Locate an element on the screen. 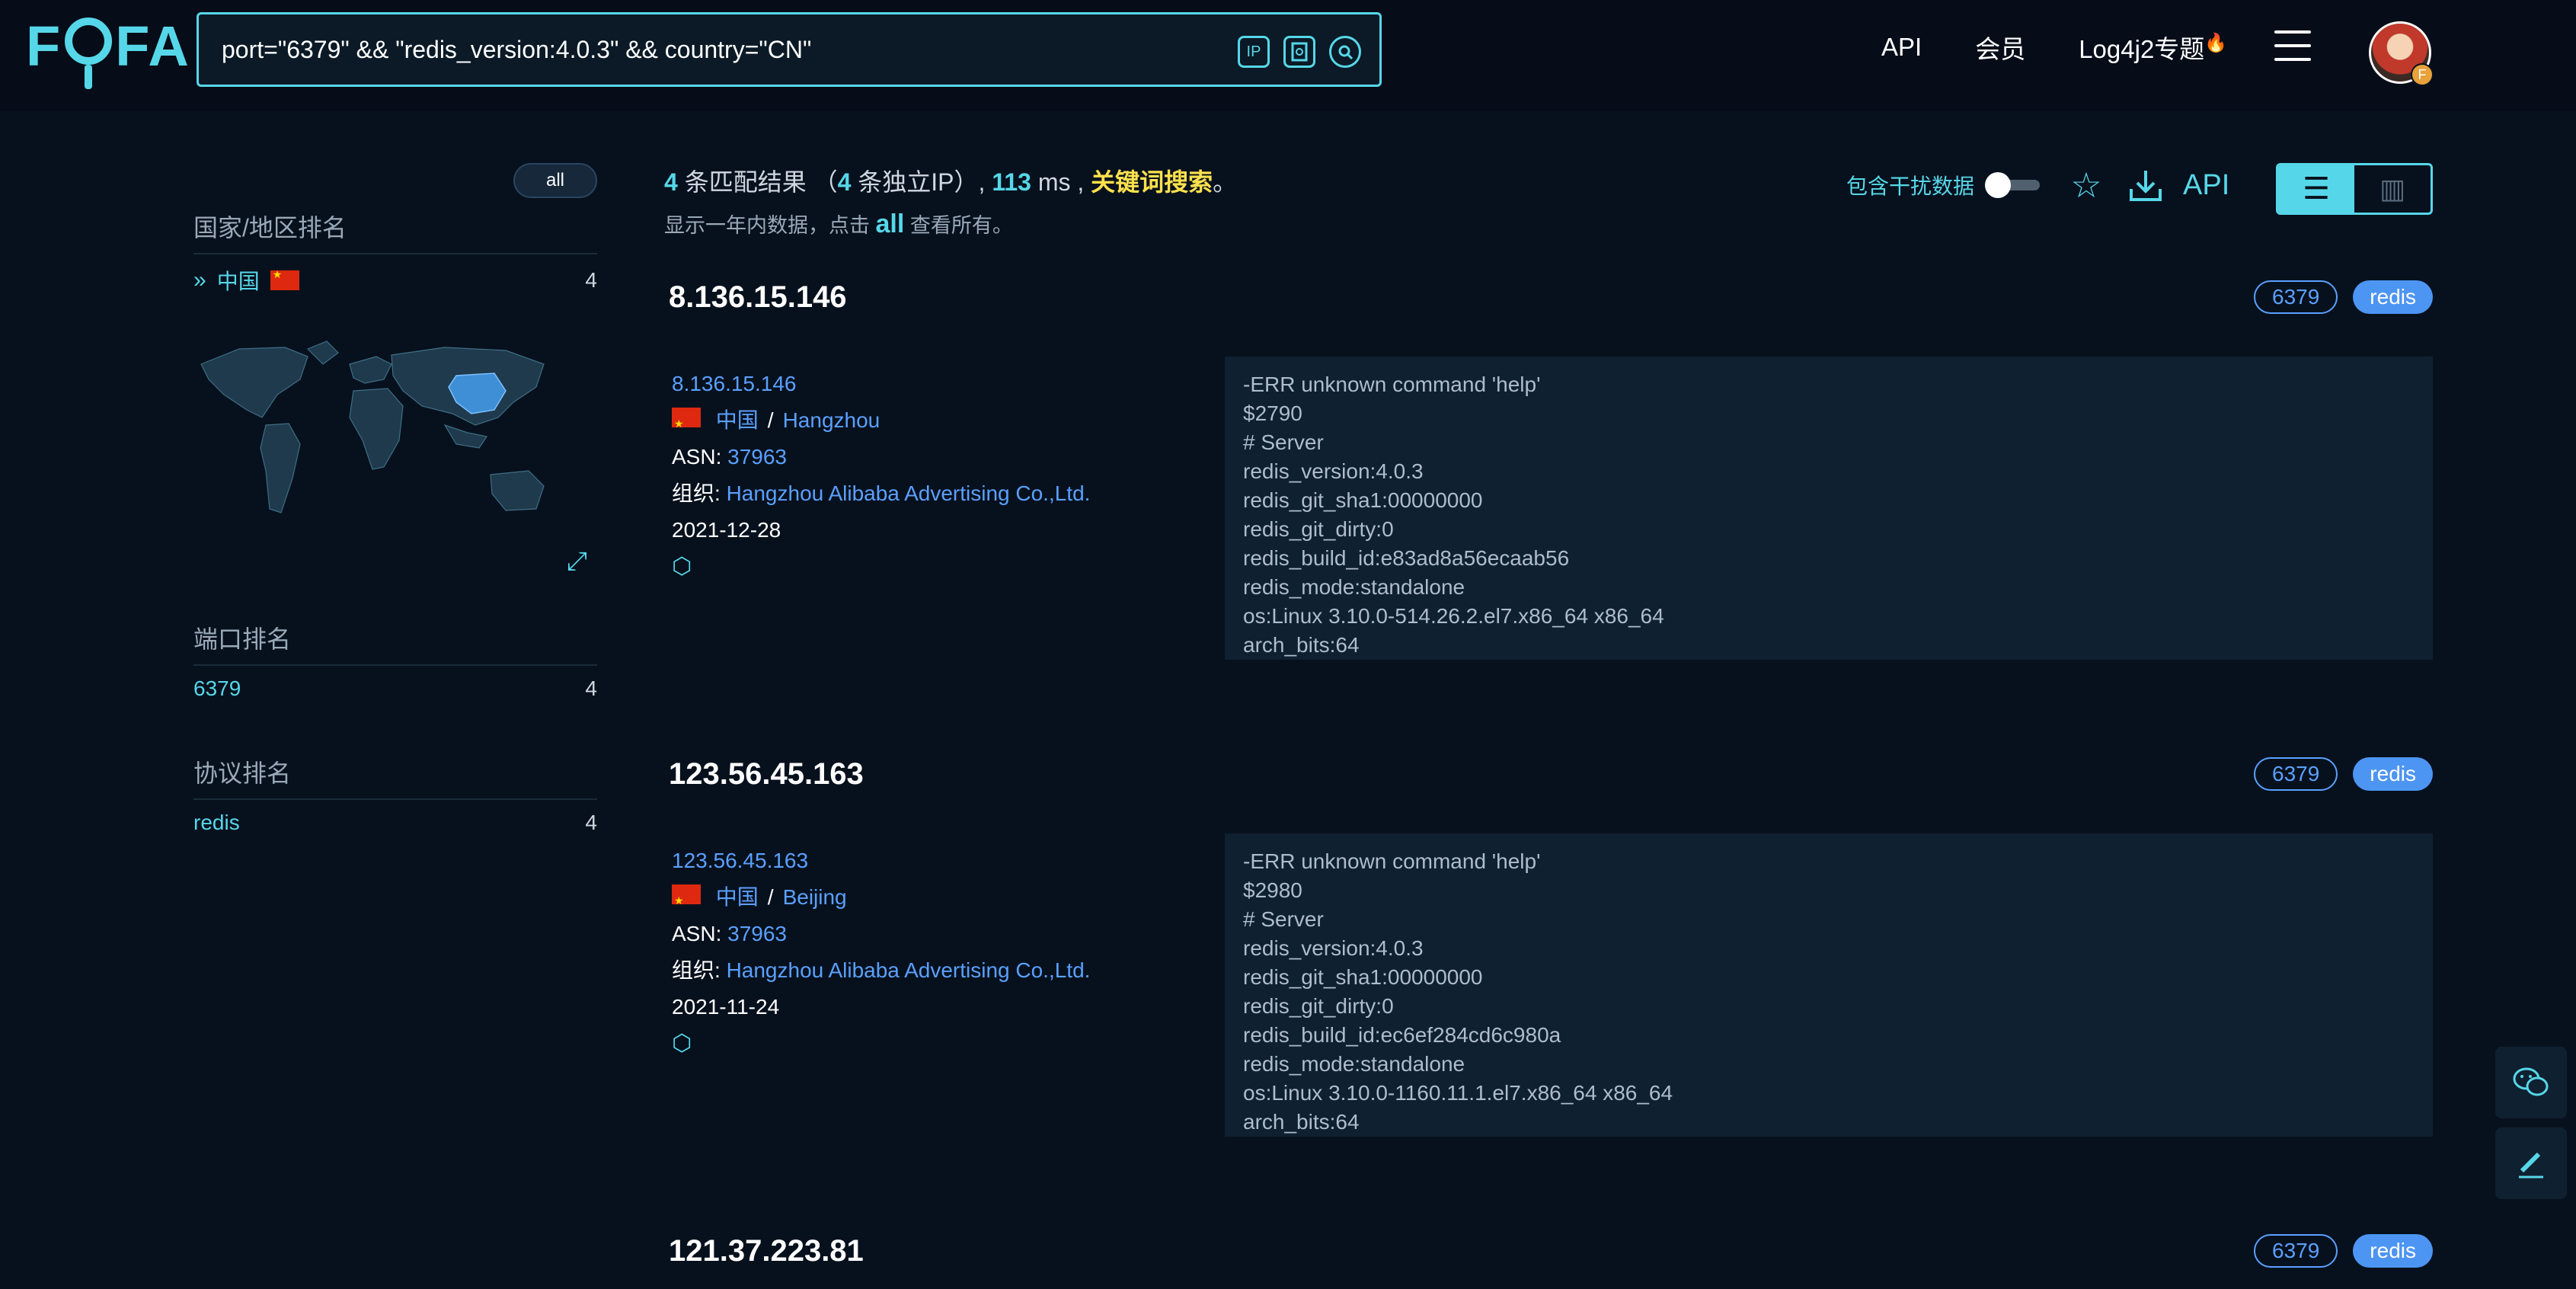 Image resolution: width=2576 pixels, height=1289 pixels. fire-icon: 🔥 is located at coordinates (2216, 43).